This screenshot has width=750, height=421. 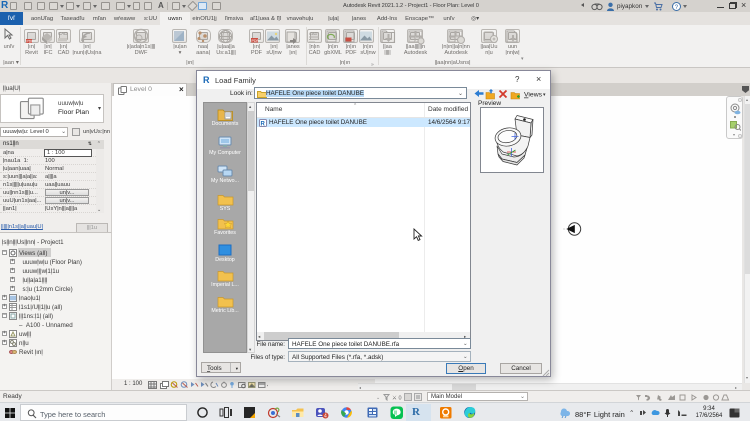 I want to click on svg-text: Views, so click(x=533, y=95).